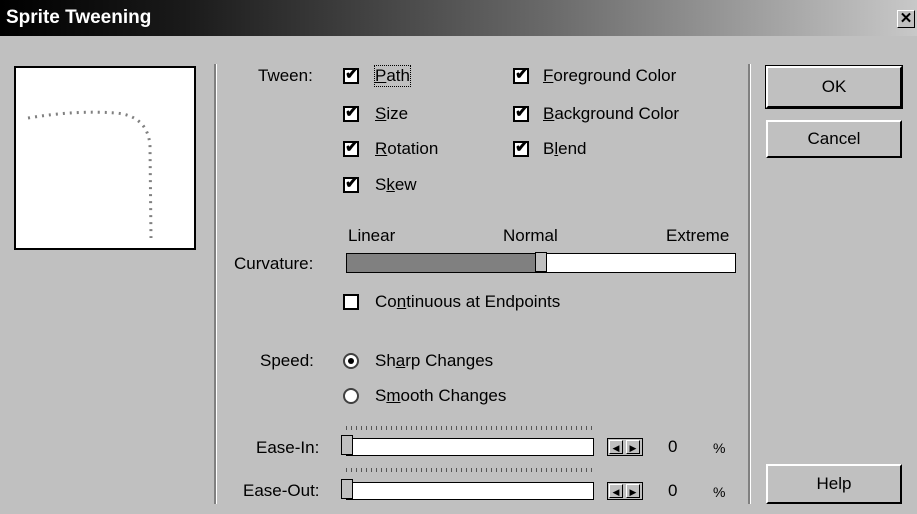 This screenshot has height=514, width=917. Describe the element at coordinates (79, 17) in the screenshot. I see `window-title: Sprite Tweening` at that location.